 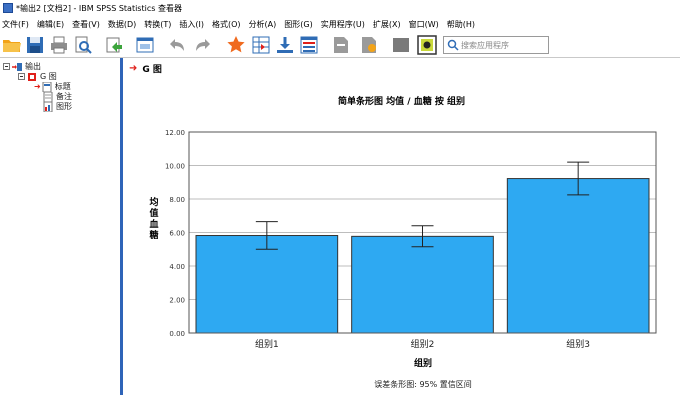 I want to click on y-tick-labels: 0.00 2.00 4.00 6.00 8.00 10.00 12.00, so click(x=175, y=233).